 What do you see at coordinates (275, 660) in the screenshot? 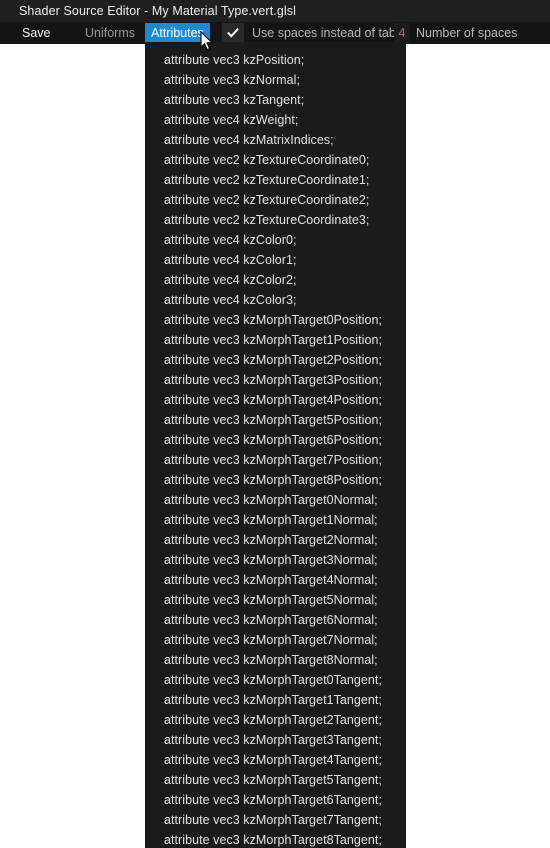
I see `attributes-menu-item: attribute vec3 kzMorphTarget8Normal;` at bounding box center [275, 660].